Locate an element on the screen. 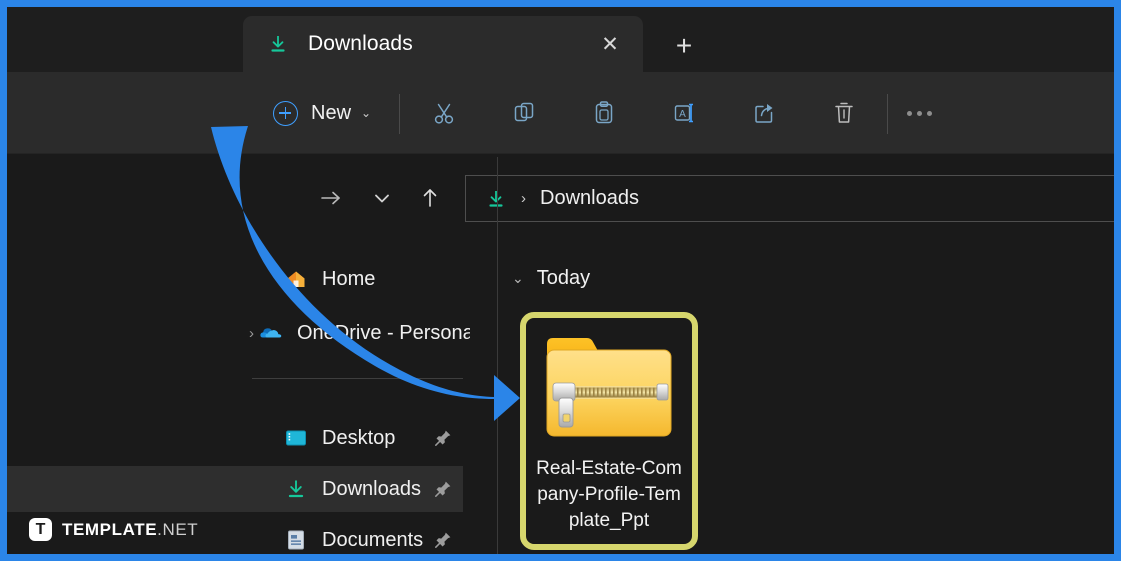  up-button is located at coordinates (430, 198).